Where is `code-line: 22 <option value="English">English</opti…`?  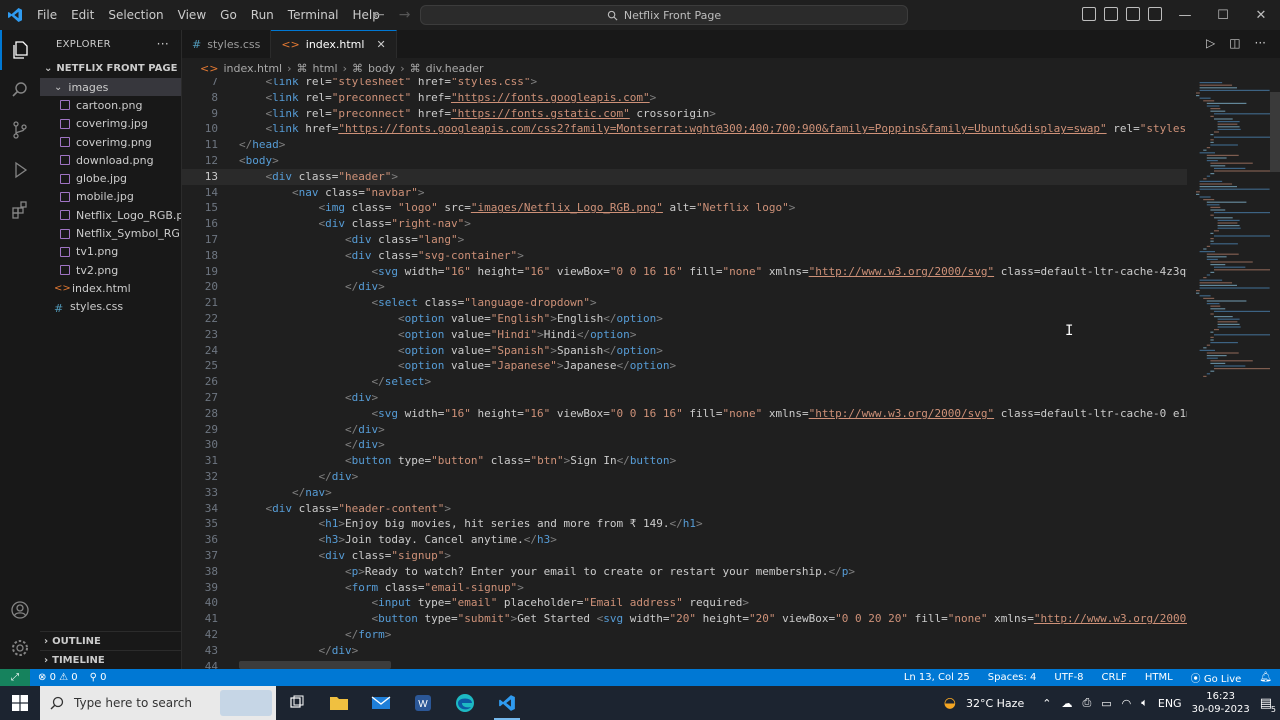 code-line: 22 <option value="English">English</opti… is located at coordinates (684, 319).